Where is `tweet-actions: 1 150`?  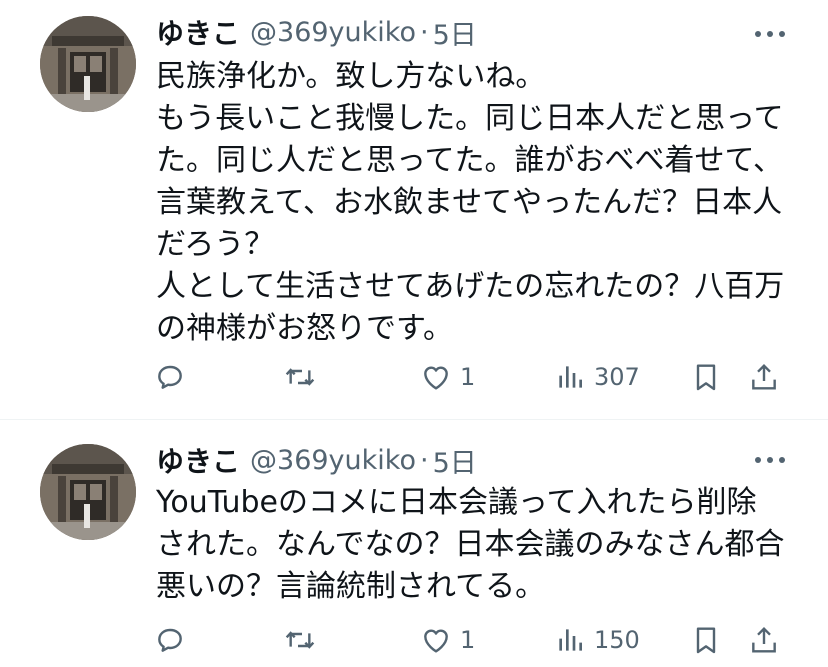 tweet-actions: 1 150 is located at coordinates (470, 640).